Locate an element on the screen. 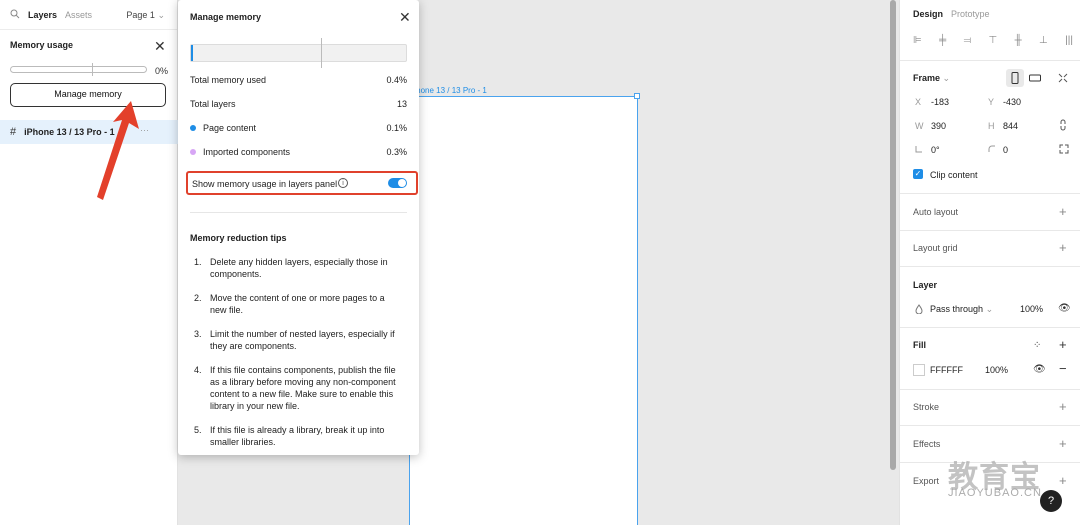 This screenshot has width=1080, height=525. help-button: ? is located at coordinates (1051, 501).